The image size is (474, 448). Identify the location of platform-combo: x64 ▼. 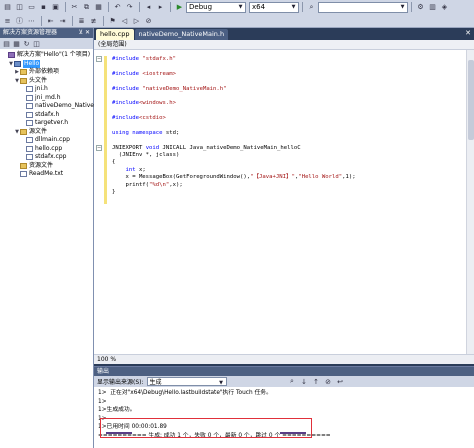
(274, 7).